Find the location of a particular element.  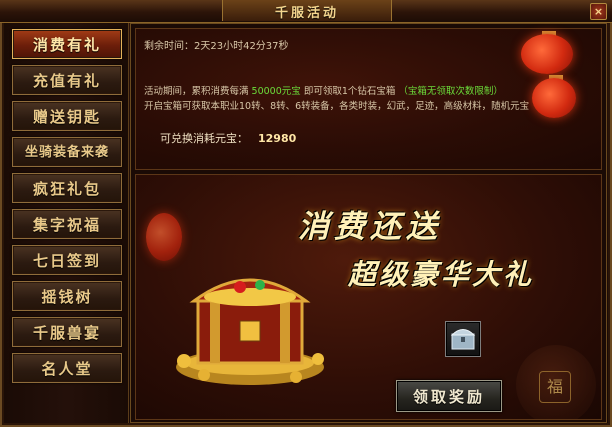

title-plate: 千服活动 is located at coordinates (307, 10).